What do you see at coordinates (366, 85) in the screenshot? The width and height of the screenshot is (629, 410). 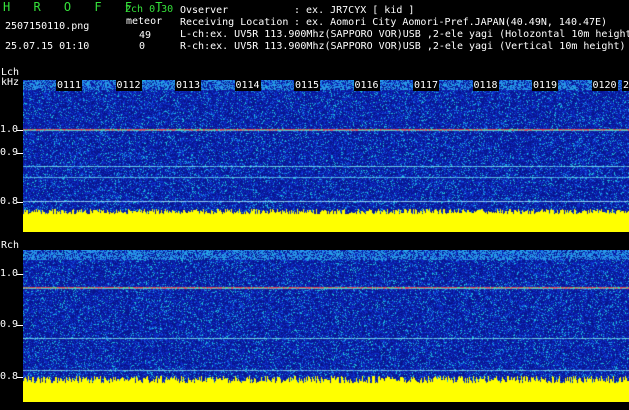 I see `timestamp-label: 0116` at bounding box center [366, 85].